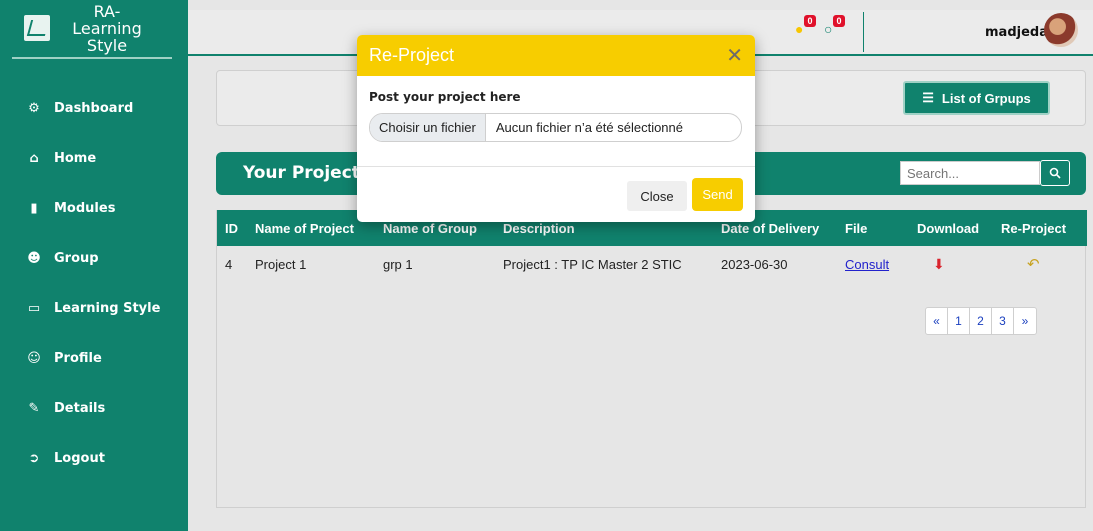  I want to click on file-name-text: Aucun fichier n’a été sélectionné, so click(589, 127).